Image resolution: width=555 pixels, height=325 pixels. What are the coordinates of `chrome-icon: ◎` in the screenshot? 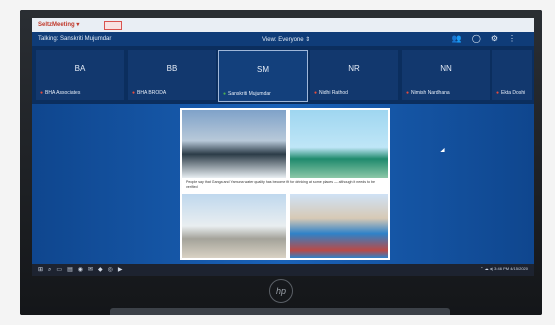 It's located at (113, 270).